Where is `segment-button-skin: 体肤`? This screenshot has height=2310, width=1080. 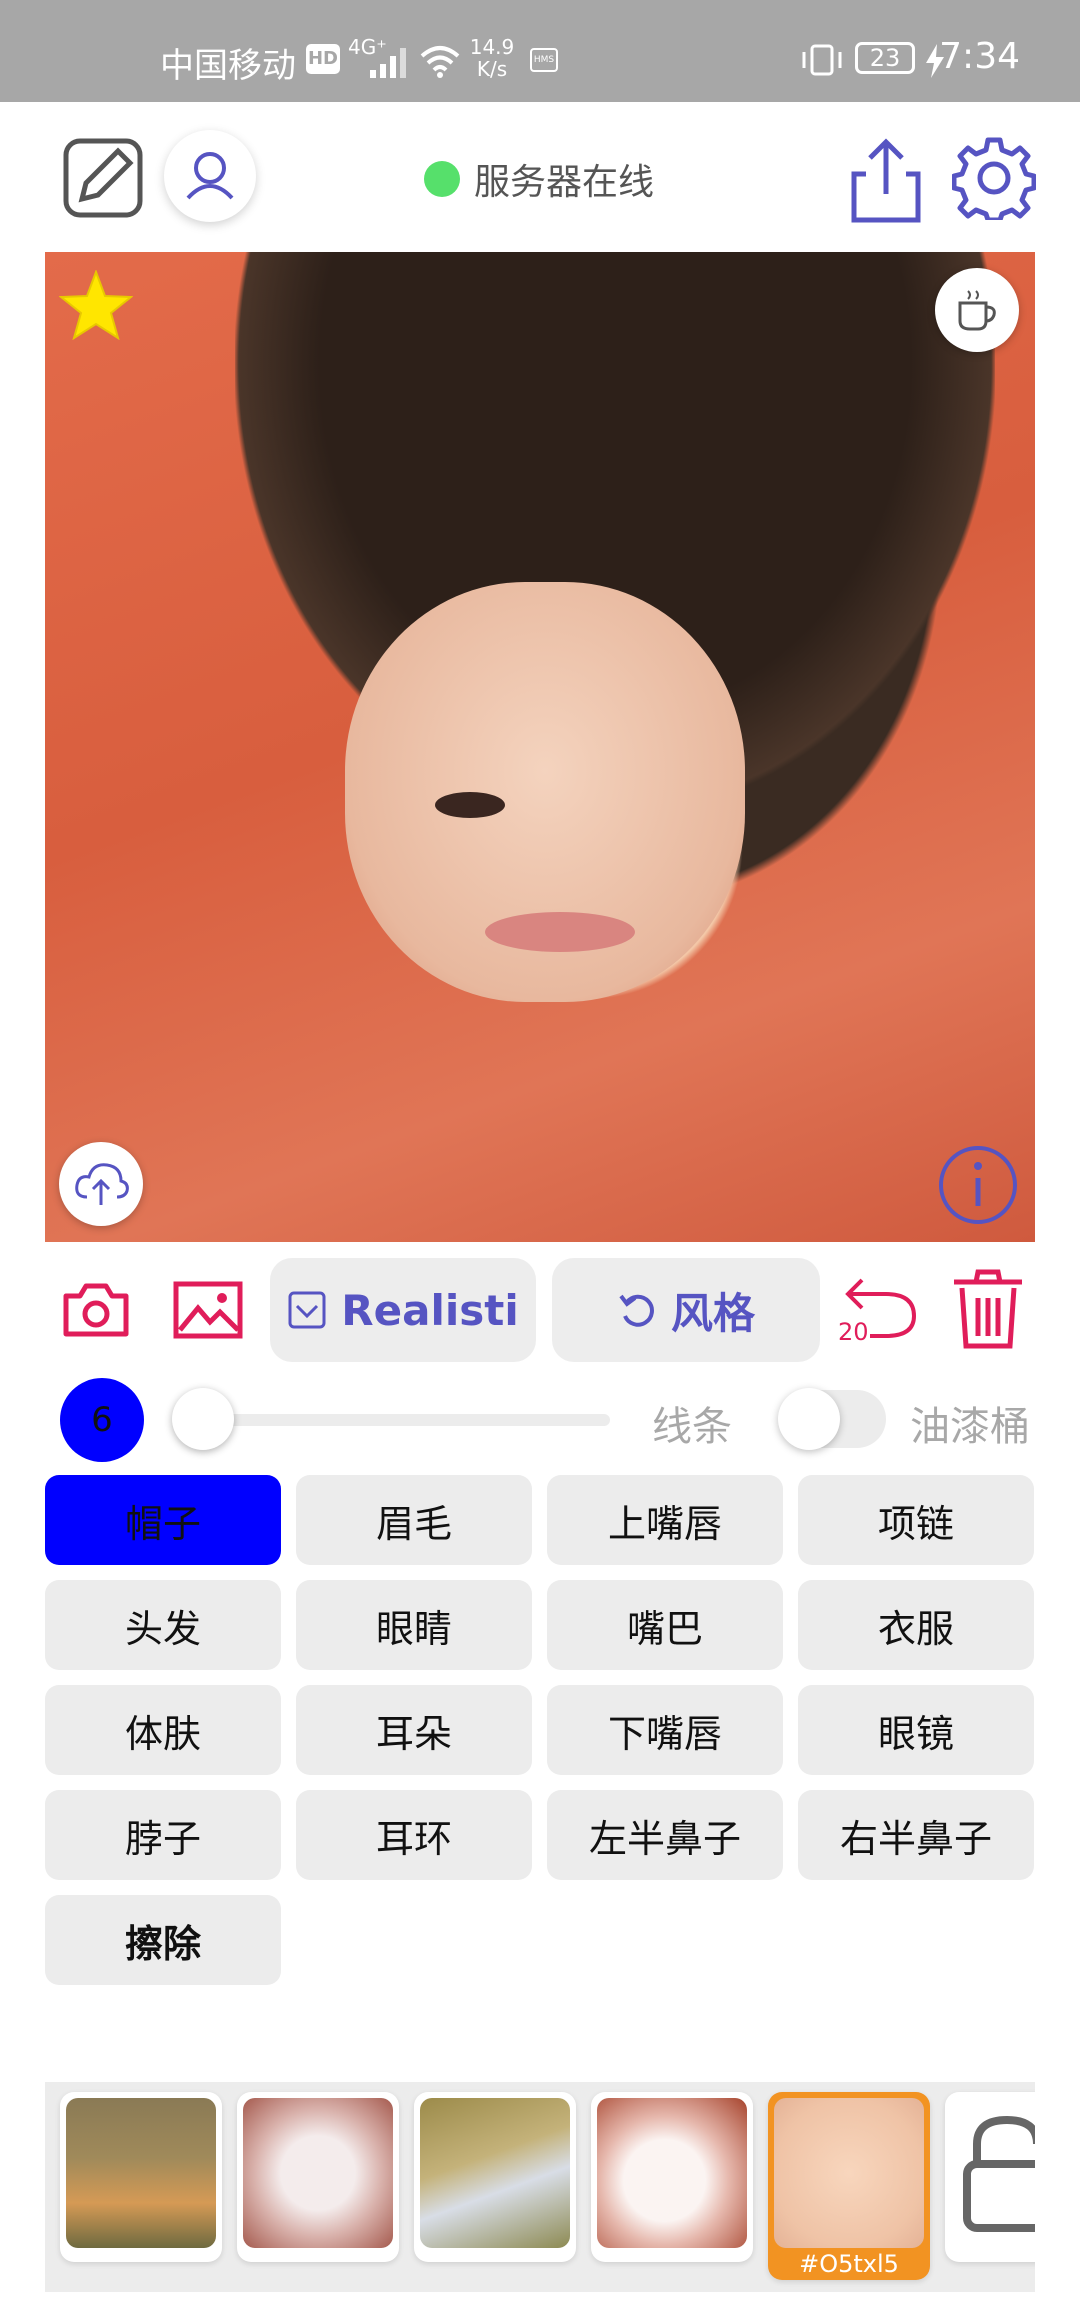
segment-button-skin: 体肤 is located at coordinates (163, 1730).